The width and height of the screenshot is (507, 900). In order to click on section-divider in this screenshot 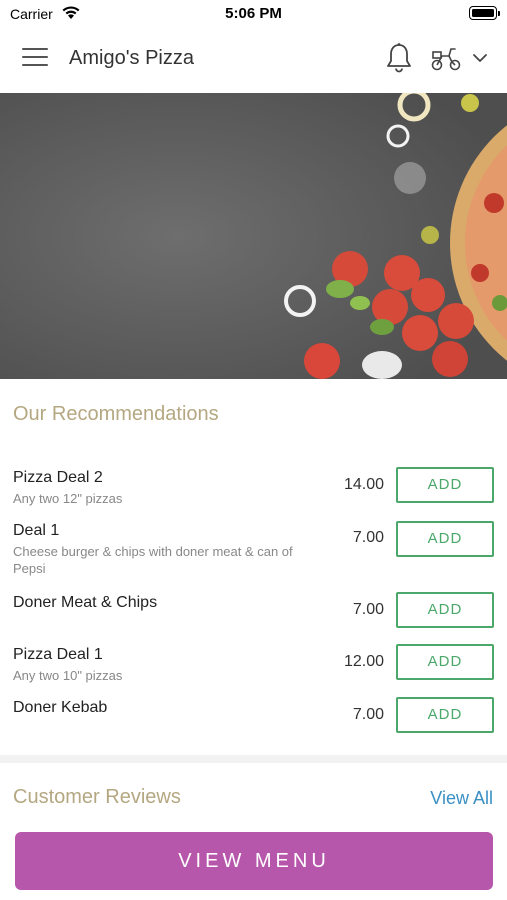, I will do `click(253, 759)`.